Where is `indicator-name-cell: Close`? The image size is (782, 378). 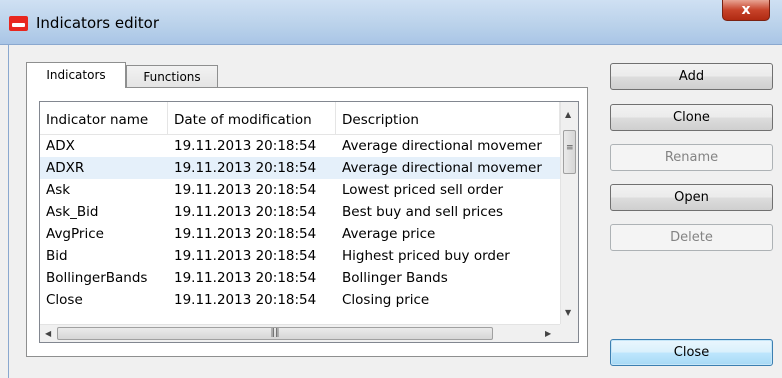
indicator-name-cell: Close is located at coordinates (64, 300).